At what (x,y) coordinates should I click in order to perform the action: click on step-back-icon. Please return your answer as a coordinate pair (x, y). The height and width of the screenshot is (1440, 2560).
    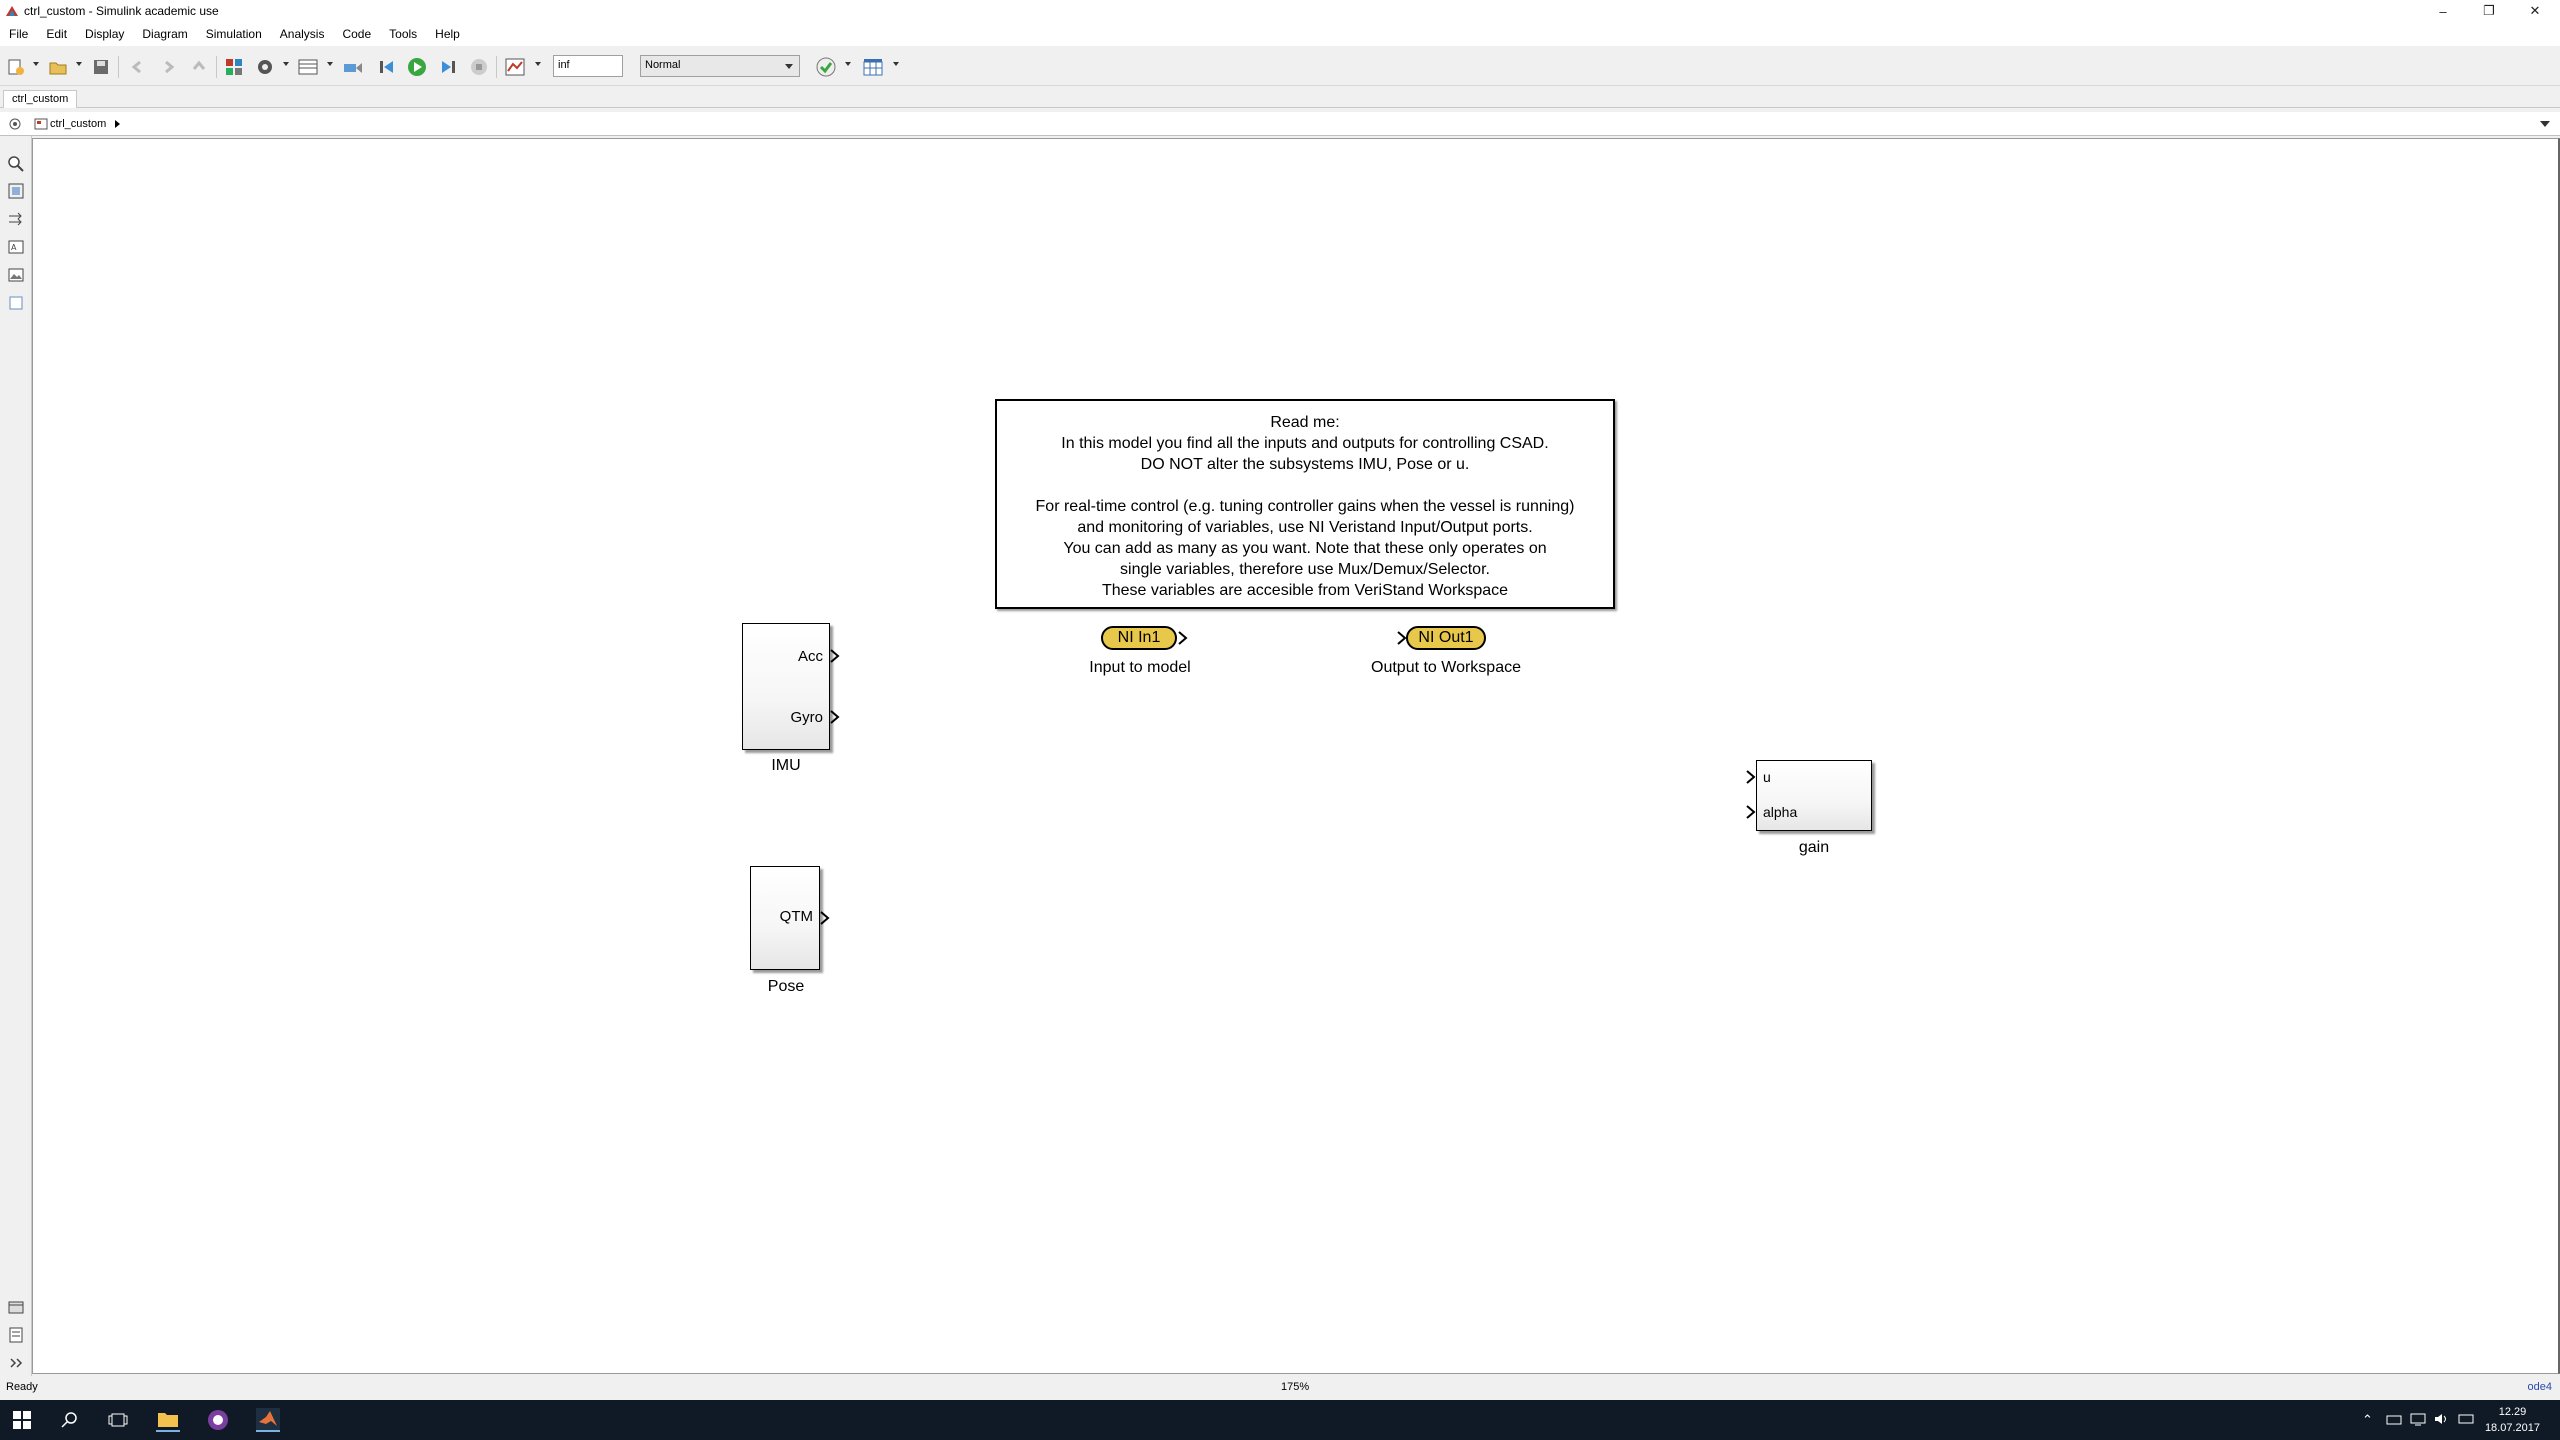
    Looking at the image, I should click on (387, 67).